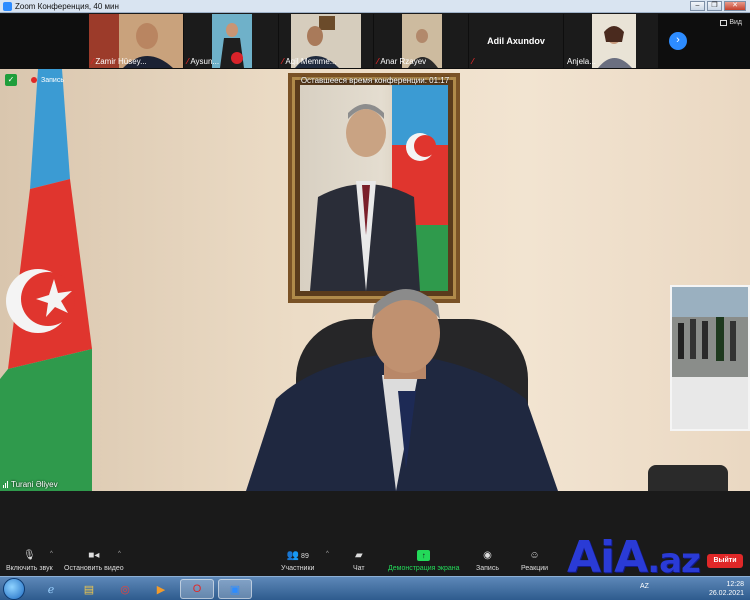  What do you see at coordinates (735, 22) in the screenshot?
I see `view-label: Вид` at bounding box center [735, 22].